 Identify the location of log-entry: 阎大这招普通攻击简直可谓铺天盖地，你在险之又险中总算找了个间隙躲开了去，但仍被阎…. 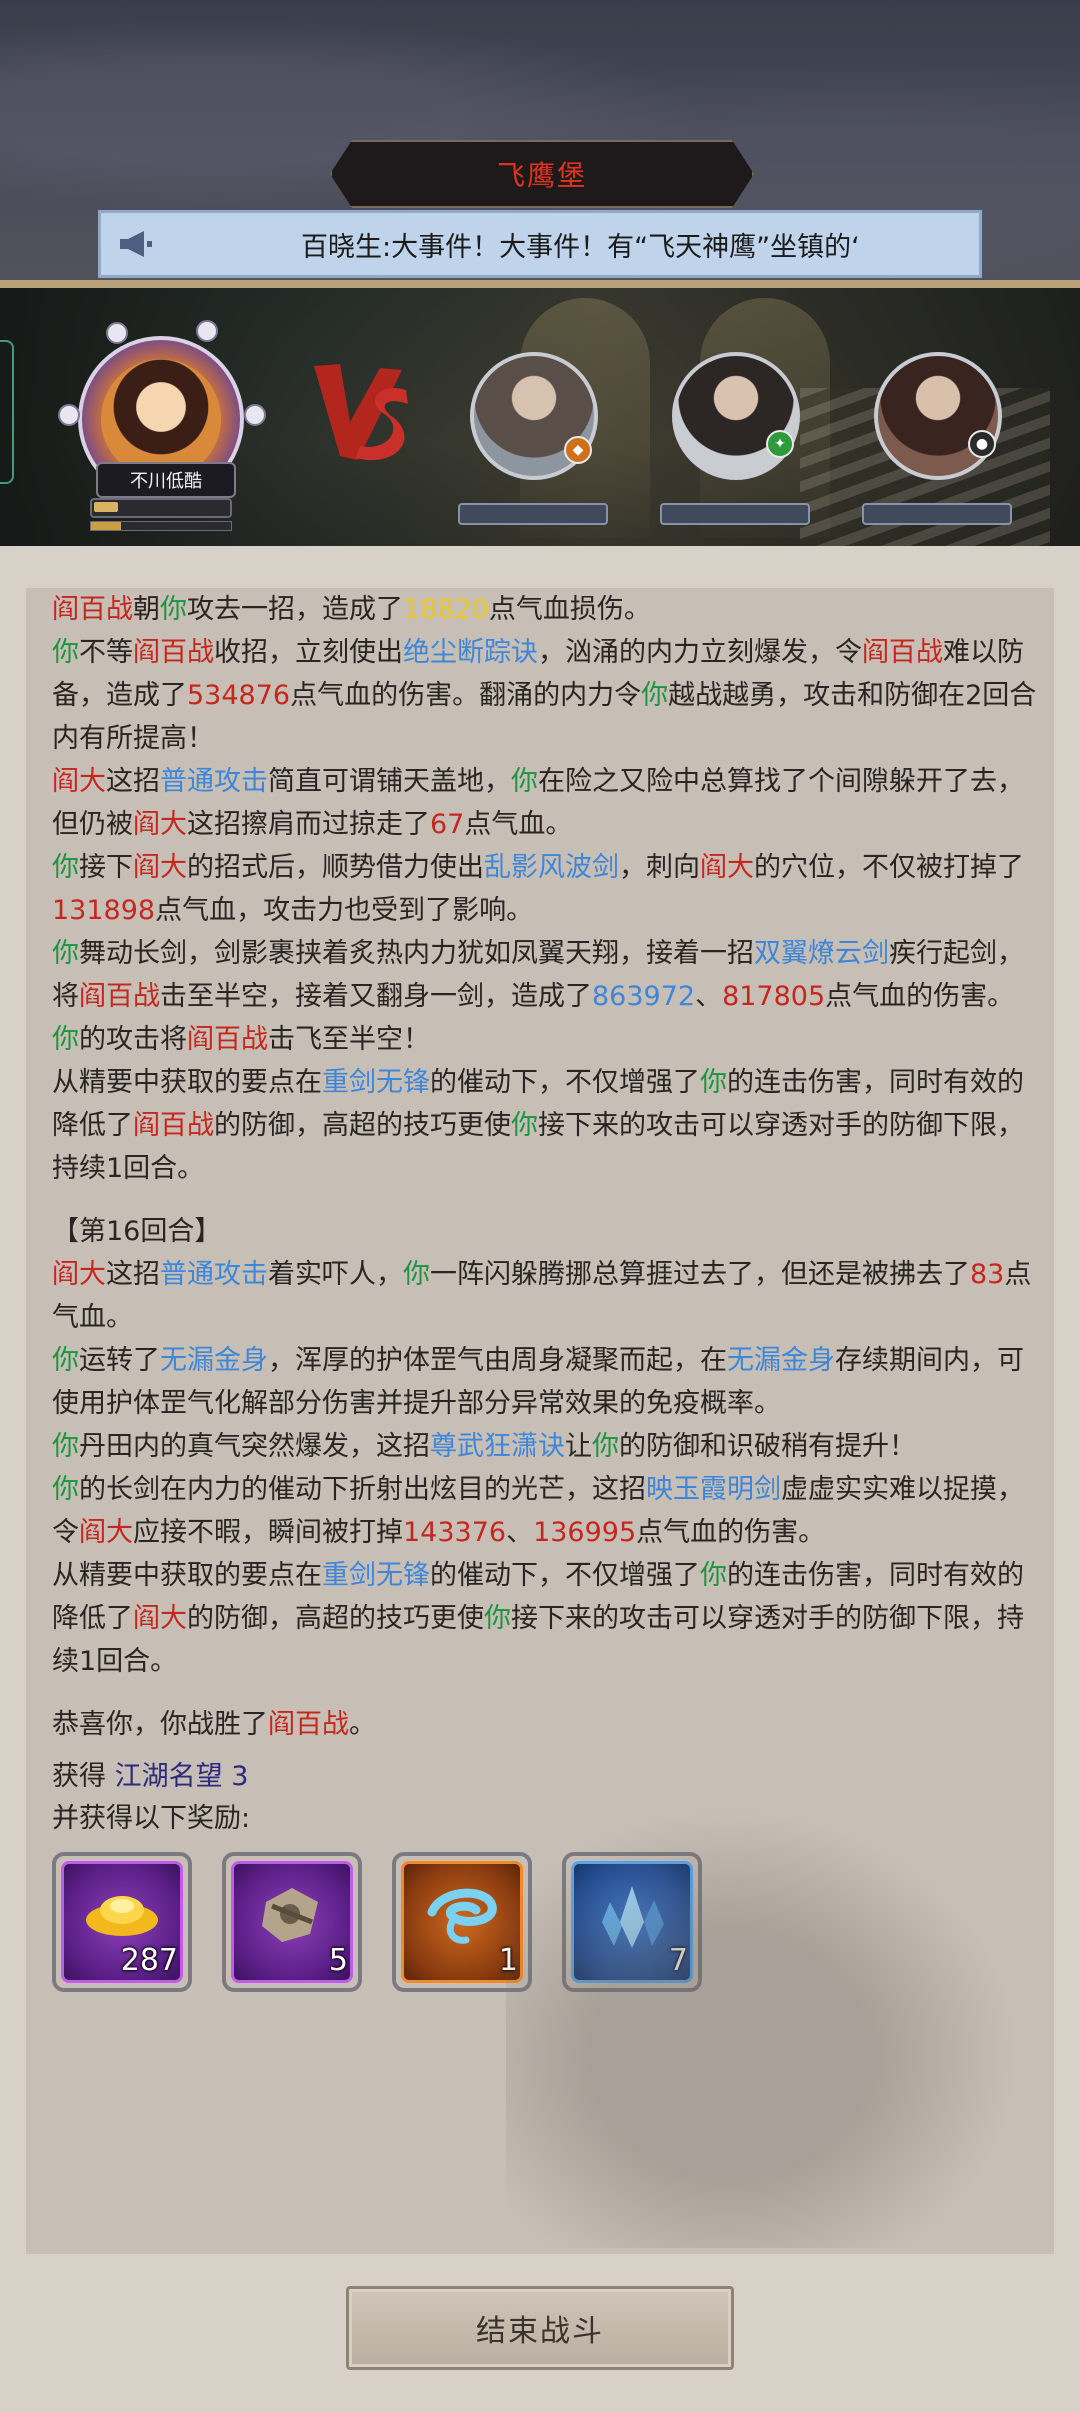
(538, 803).